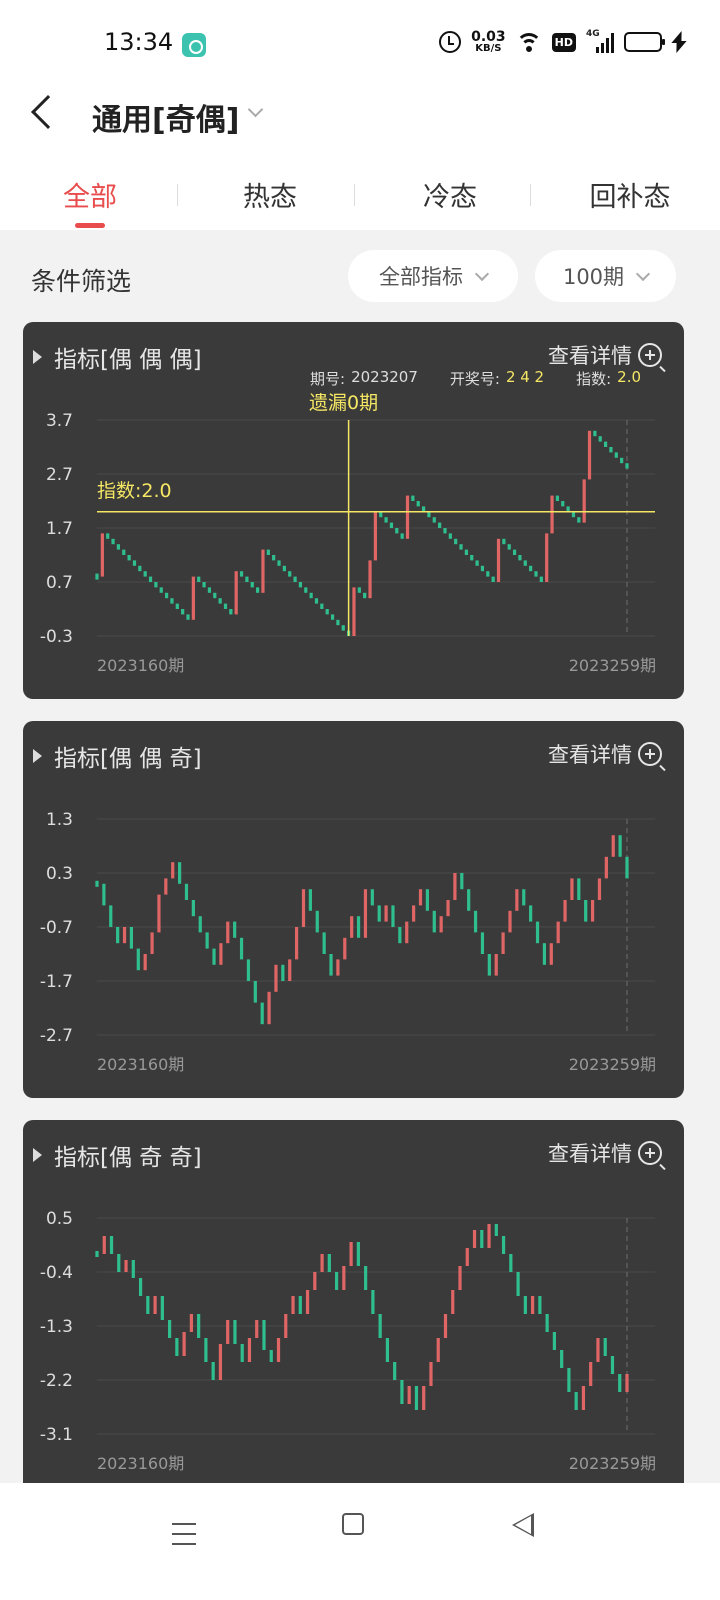 Image resolution: width=720 pixels, height=1600 pixels. What do you see at coordinates (56, 1435) in the screenshot?
I see `y-tick-label: -3.1` at bounding box center [56, 1435].